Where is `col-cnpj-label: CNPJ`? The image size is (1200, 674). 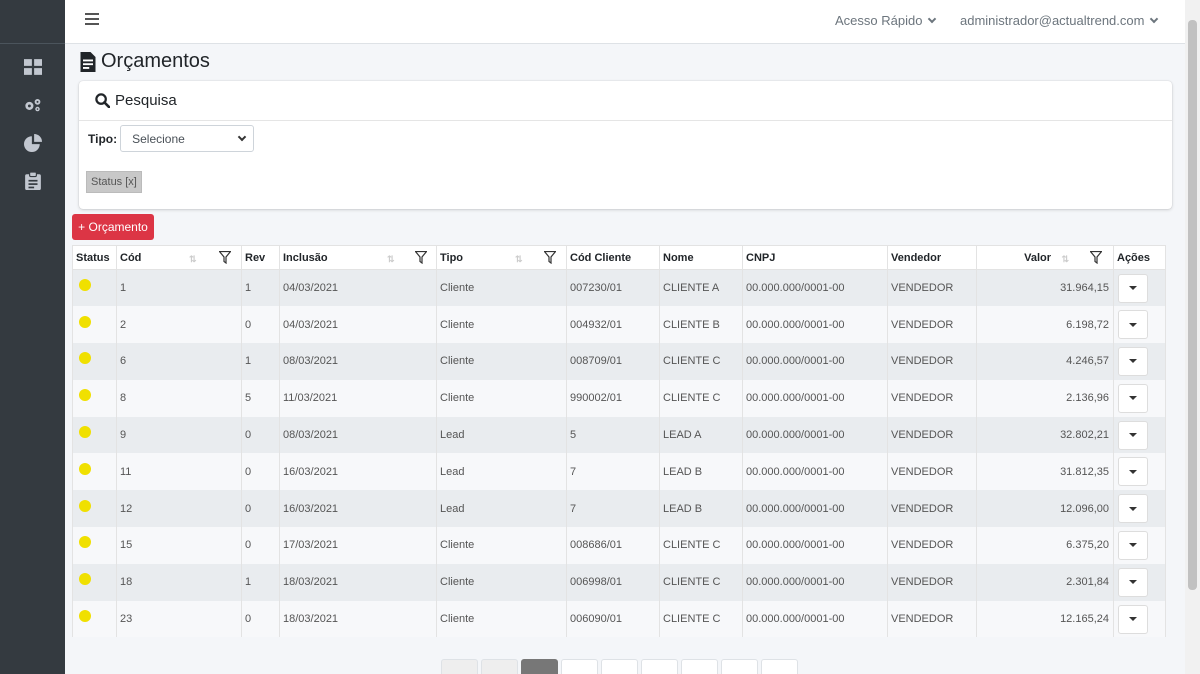 col-cnpj-label: CNPJ is located at coordinates (761, 257).